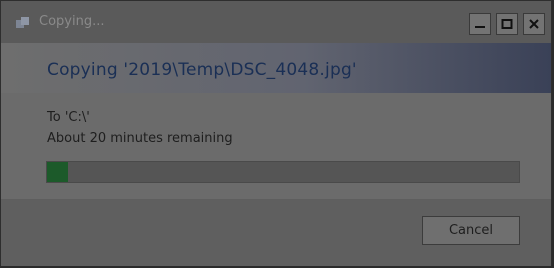 The image size is (554, 268). What do you see at coordinates (534, 24) in the screenshot?
I see `close-button` at bounding box center [534, 24].